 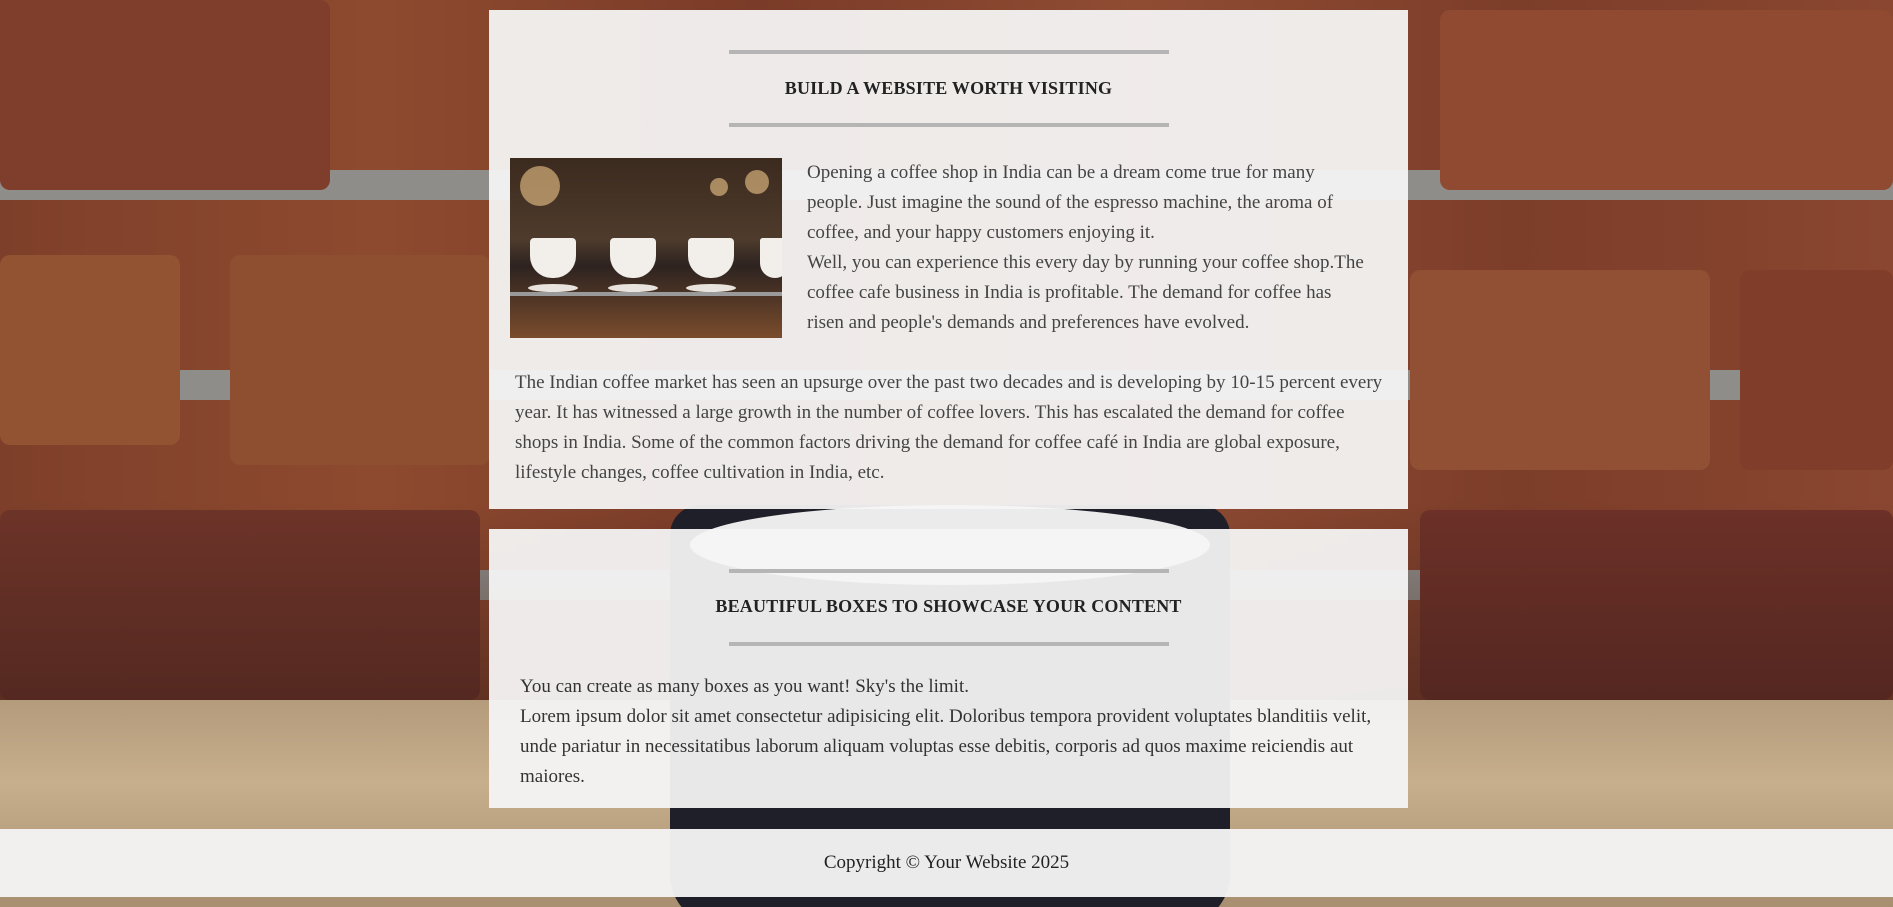 What do you see at coordinates (948, 88) in the screenshot?
I see `section-heading: BUILD A WEBSITE WORTH VISITING` at bounding box center [948, 88].